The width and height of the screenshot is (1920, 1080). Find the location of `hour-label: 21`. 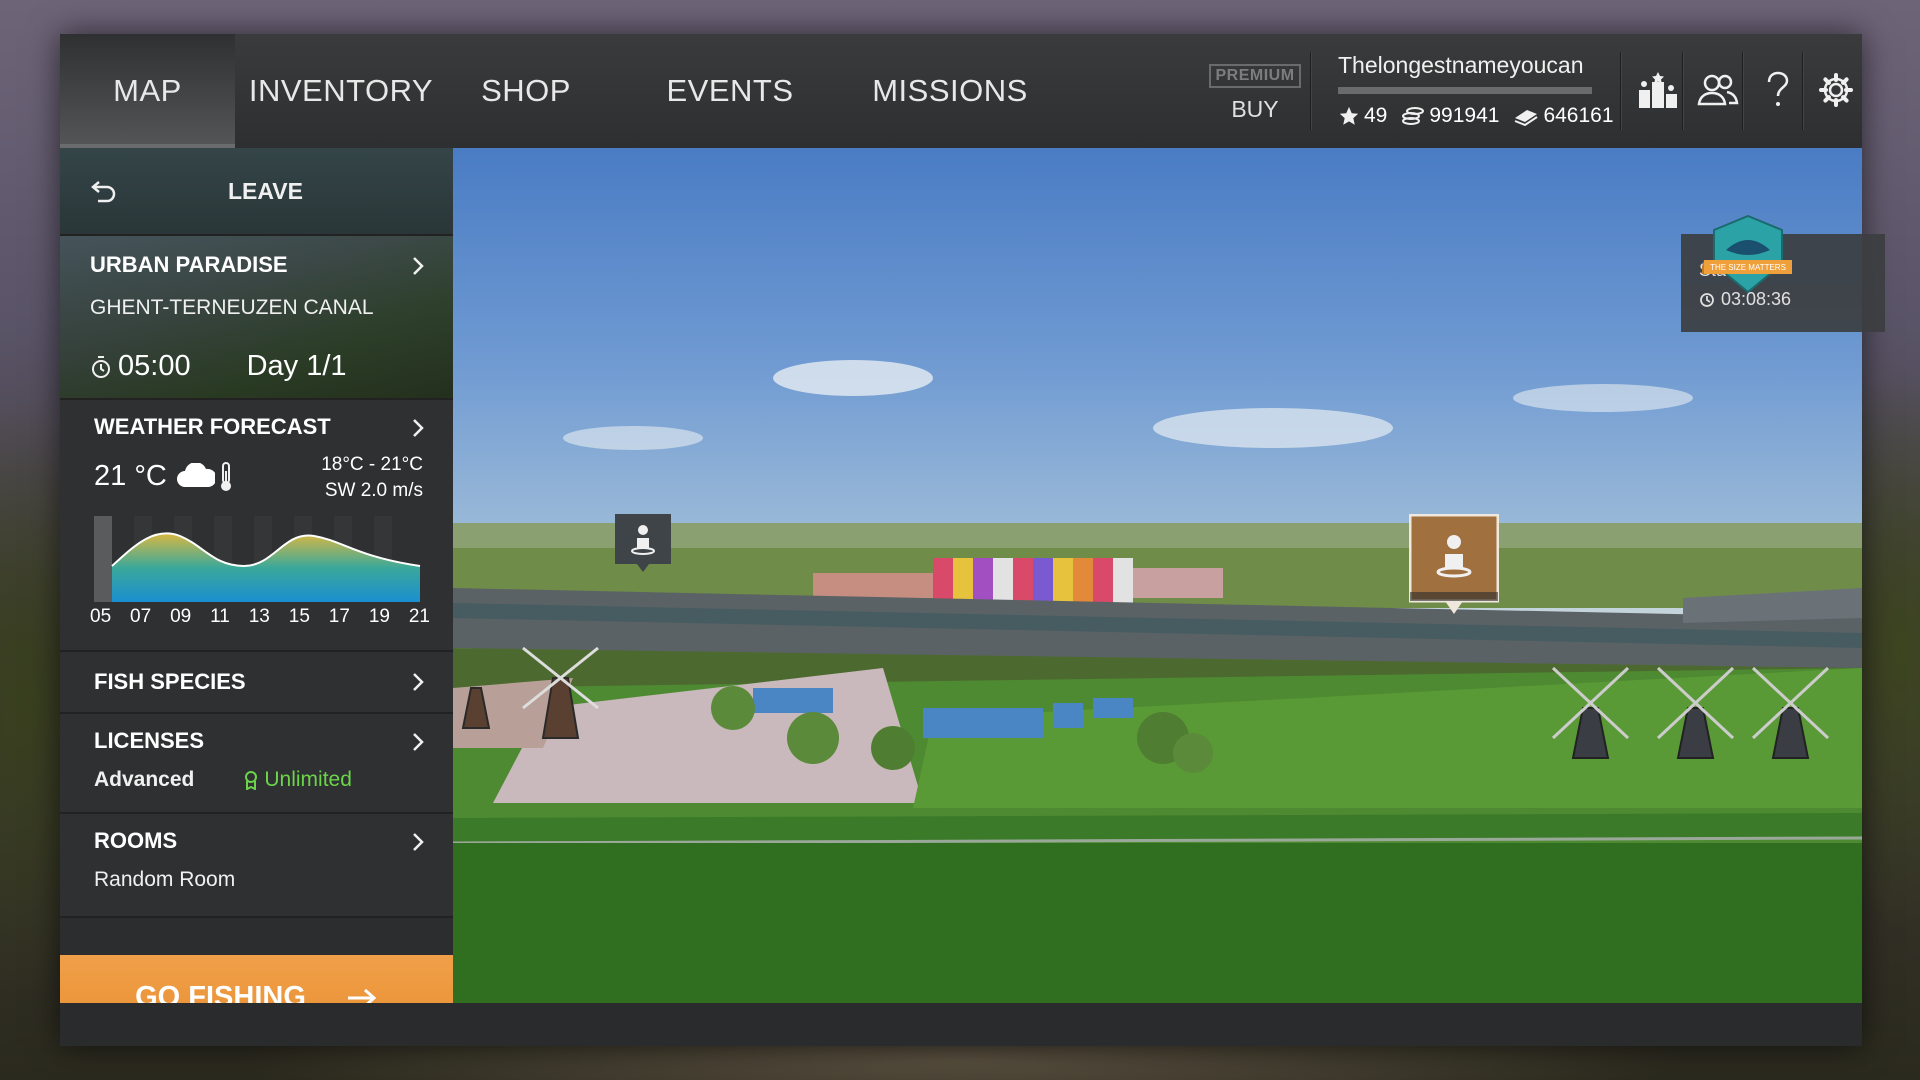

hour-label: 21 is located at coordinates (419, 616).